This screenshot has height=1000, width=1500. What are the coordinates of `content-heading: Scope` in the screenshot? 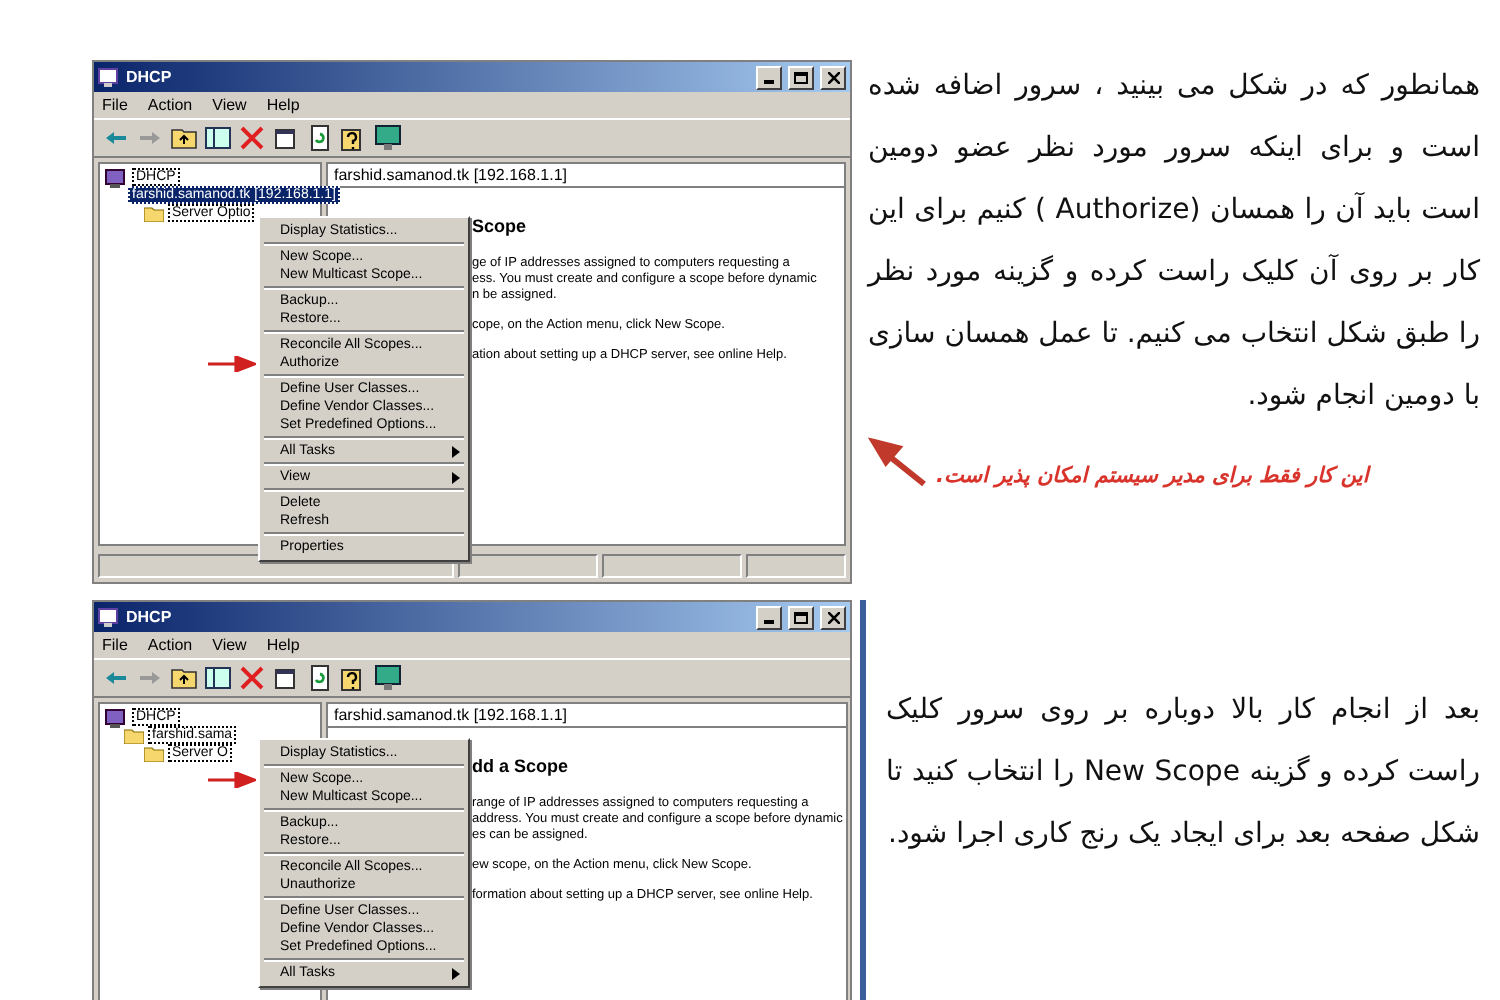 It's located at (500, 226).